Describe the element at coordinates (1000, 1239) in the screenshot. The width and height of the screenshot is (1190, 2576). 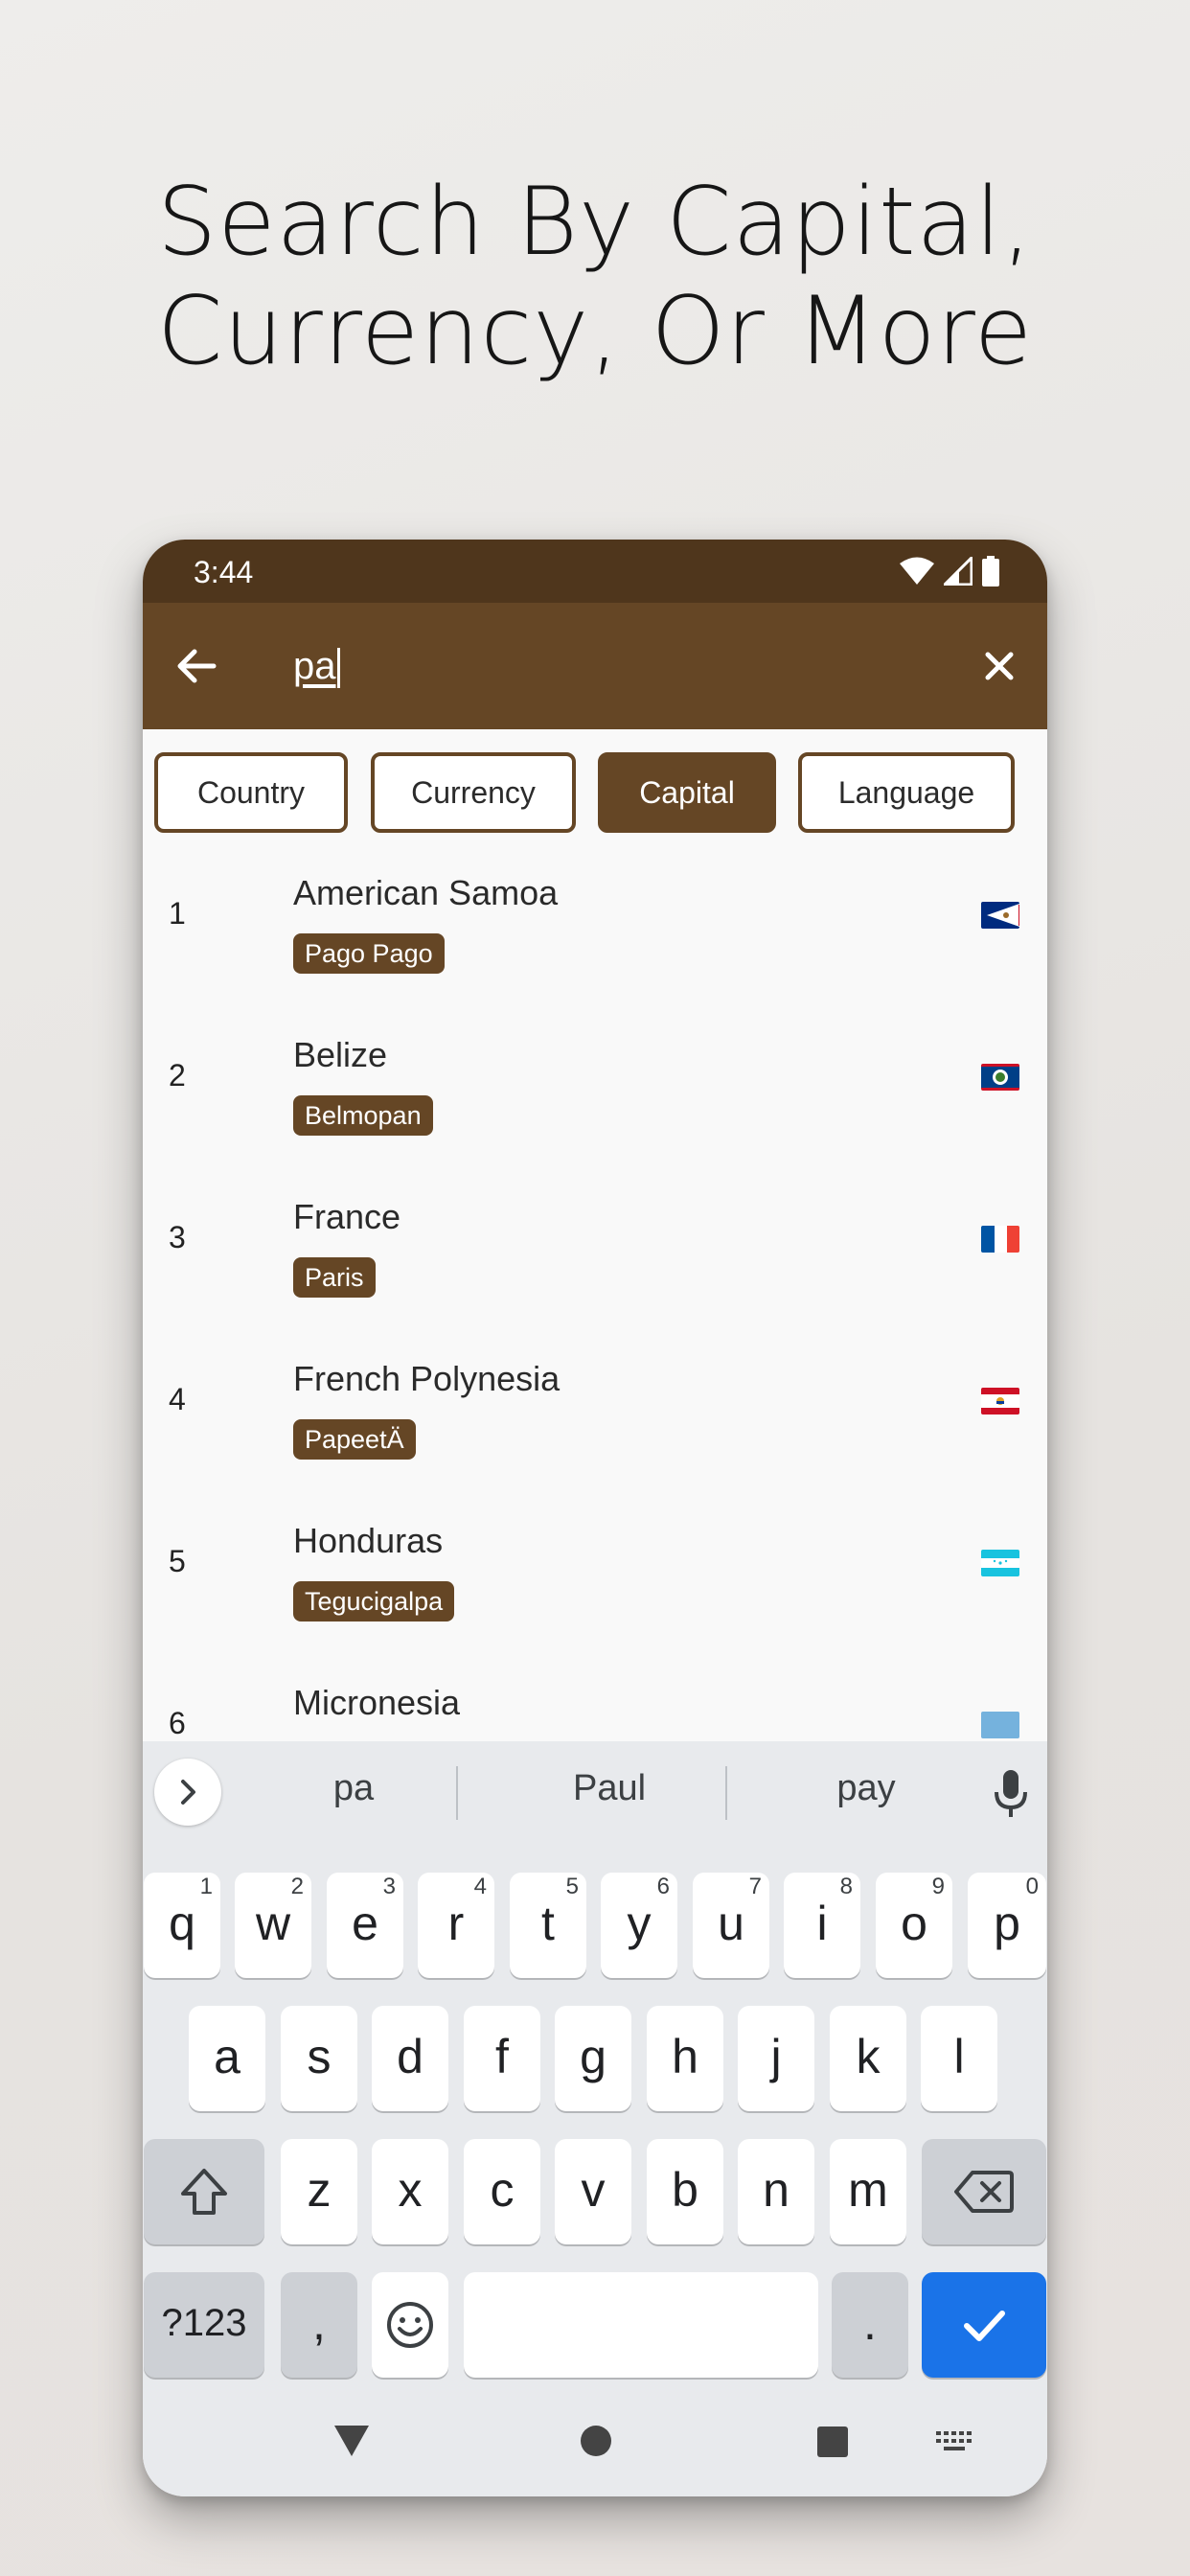
I see `france-flag-icon` at that location.